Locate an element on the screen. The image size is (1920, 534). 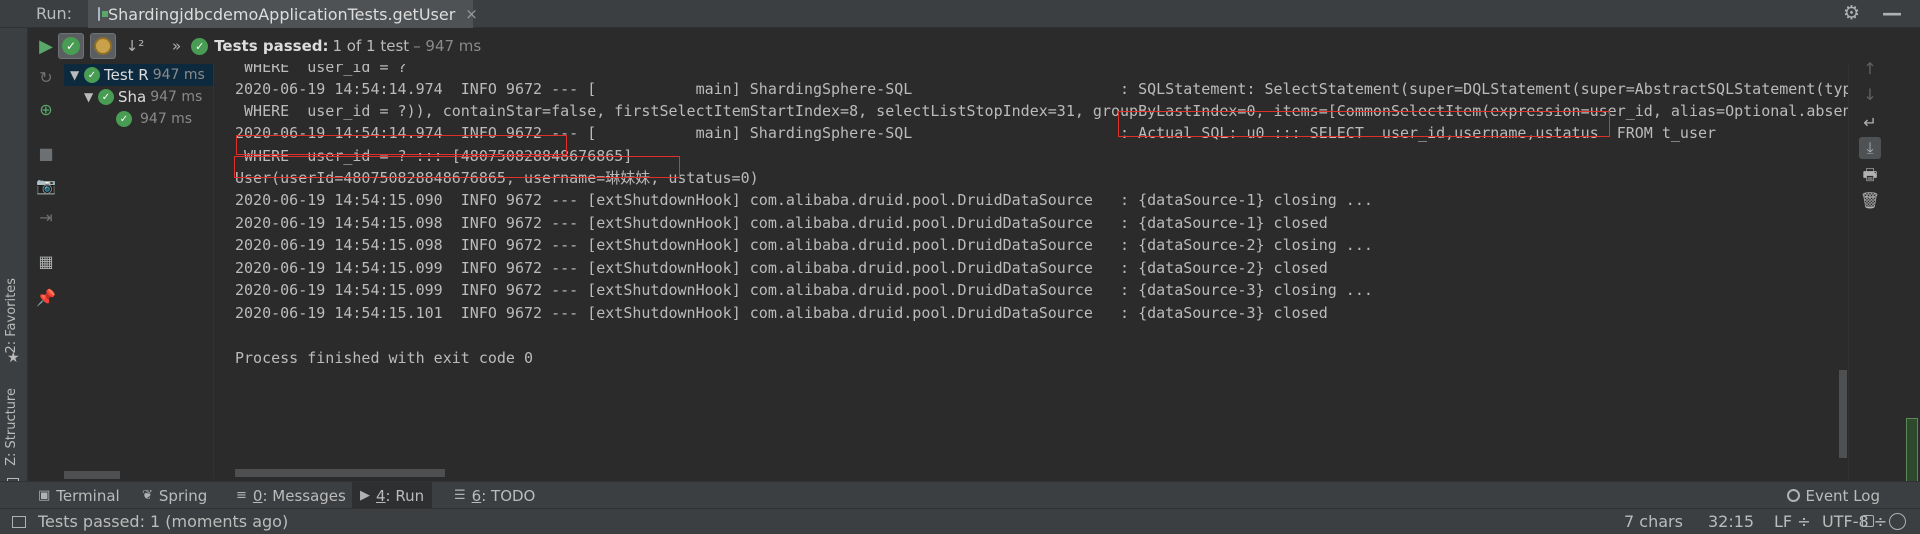
tree-row-test-results: ▼ ✓ Test R 947 ms is located at coordinates (138, 75).